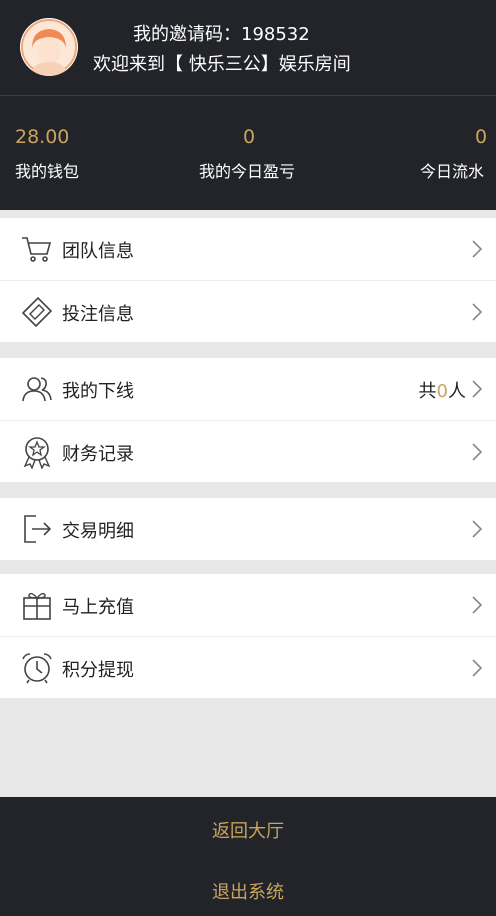 The height and width of the screenshot is (916, 496). What do you see at coordinates (248, 605) in the screenshot?
I see `menu-item-recharge: 马上充值` at bounding box center [248, 605].